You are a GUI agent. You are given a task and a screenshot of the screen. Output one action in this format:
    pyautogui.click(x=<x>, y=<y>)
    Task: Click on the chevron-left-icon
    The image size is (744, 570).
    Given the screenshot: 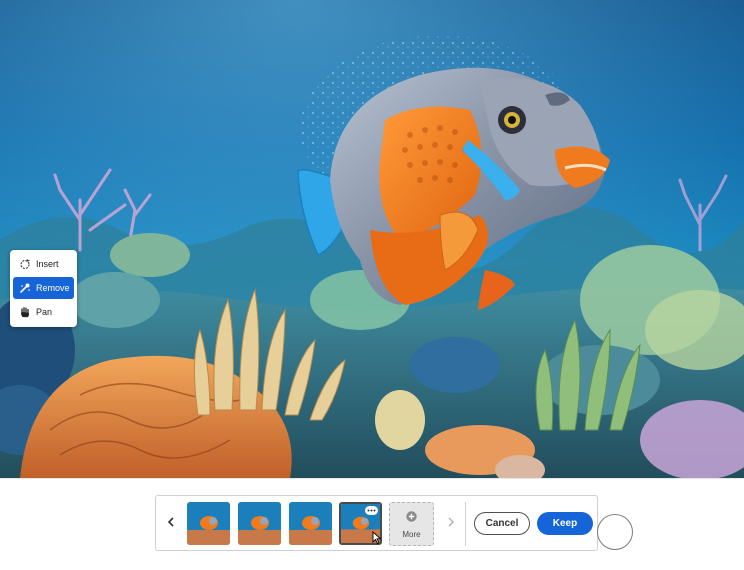 What is the action you would take?
    pyautogui.click(x=171, y=523)
    